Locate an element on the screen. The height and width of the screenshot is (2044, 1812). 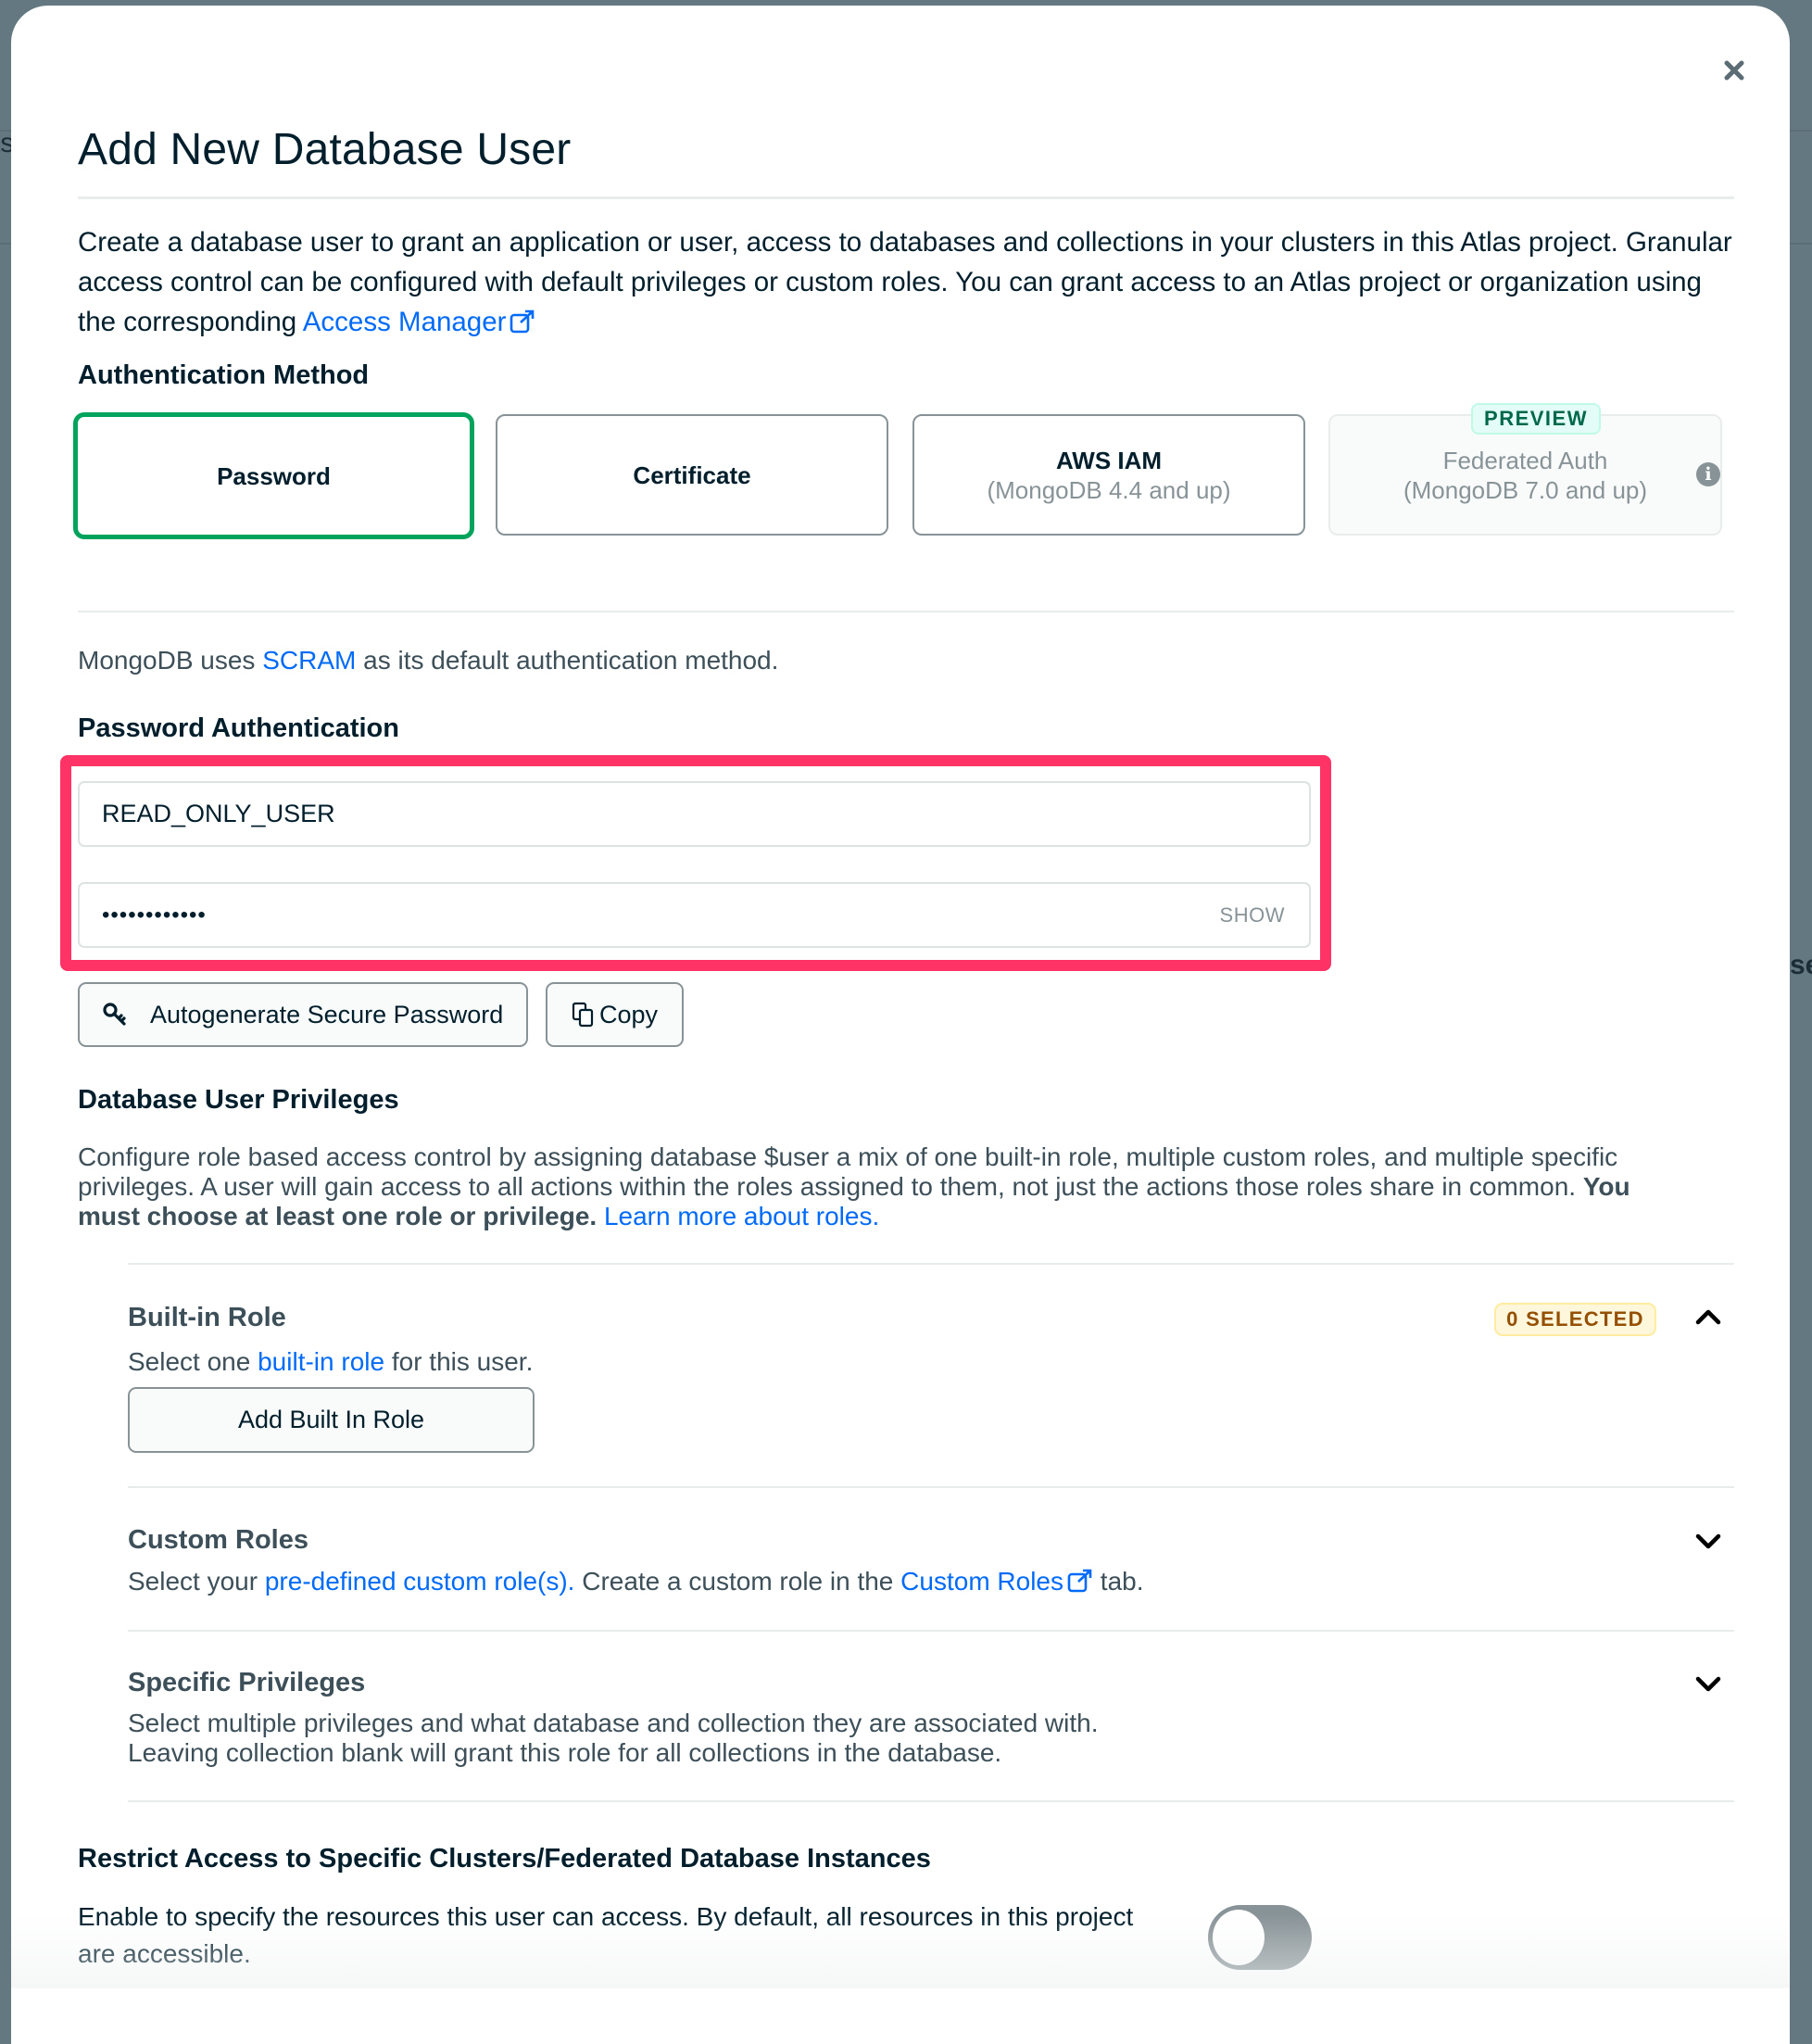
password-auth-heading: Password Authentication is located at coordinates (238, 728).